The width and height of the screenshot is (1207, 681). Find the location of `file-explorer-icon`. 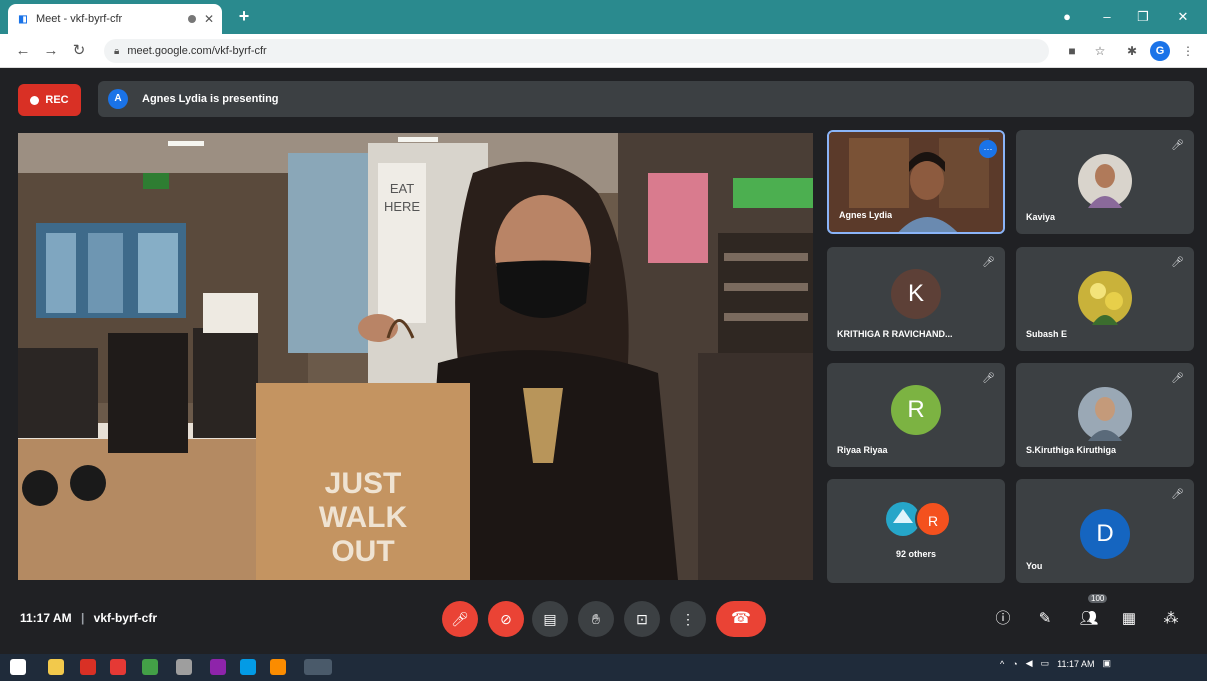

file-explorer-icon is located at coordinates (56, 667).